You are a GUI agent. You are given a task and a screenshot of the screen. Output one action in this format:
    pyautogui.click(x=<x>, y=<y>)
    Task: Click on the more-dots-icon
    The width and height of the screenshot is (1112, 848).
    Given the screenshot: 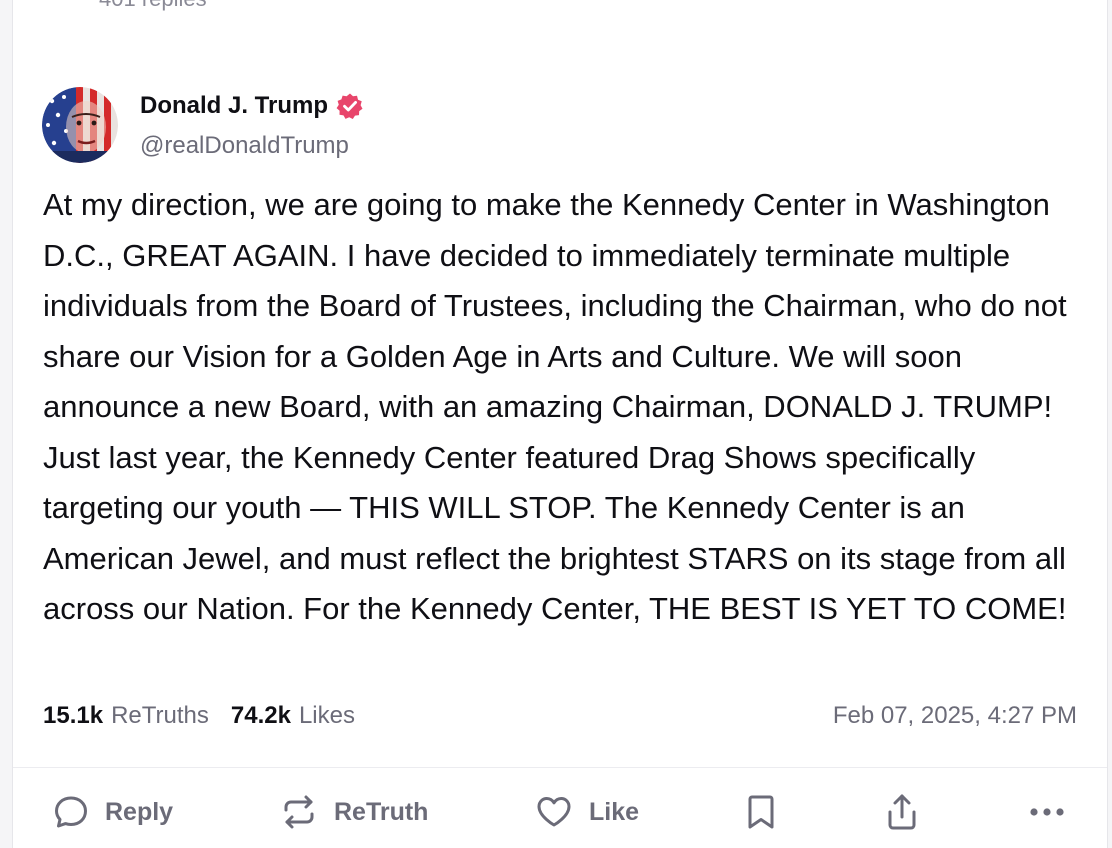 What is the action you would take?
    pyautogui.click(x=1047, y=812)
    